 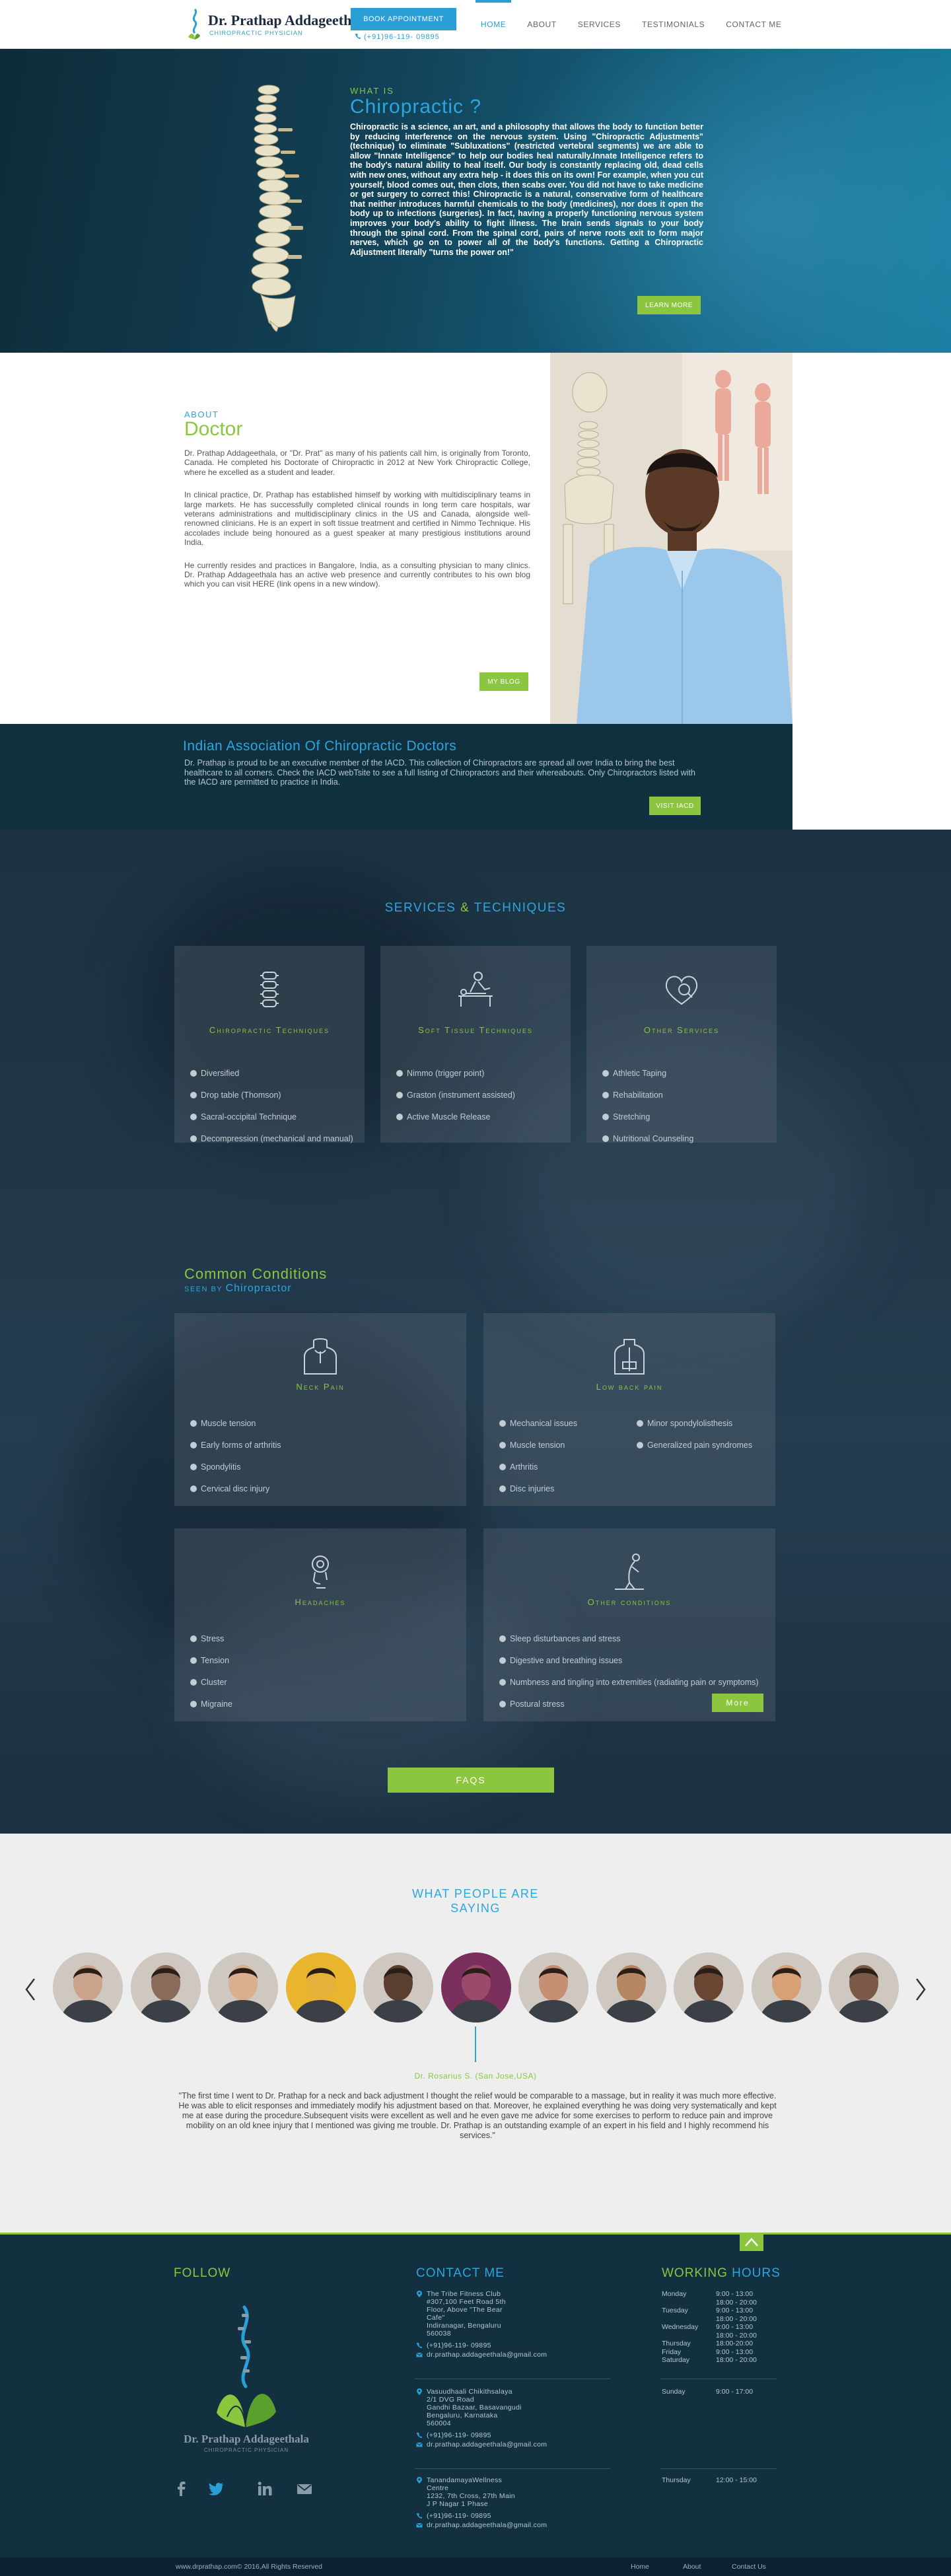 I want to click on doctor-photo-image, so click(x=671, y=538).